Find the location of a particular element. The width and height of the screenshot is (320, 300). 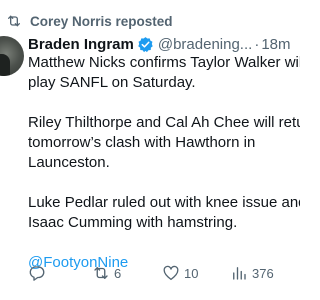

repost-banner: Corey Norris reposted is located at coordinates (89, 21).